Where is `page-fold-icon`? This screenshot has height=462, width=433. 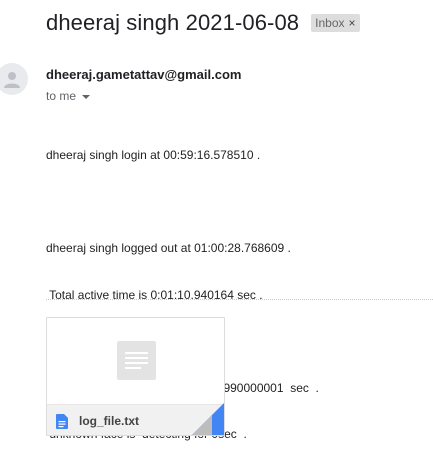 page-fold-icon is located at coordinates (208, 419).